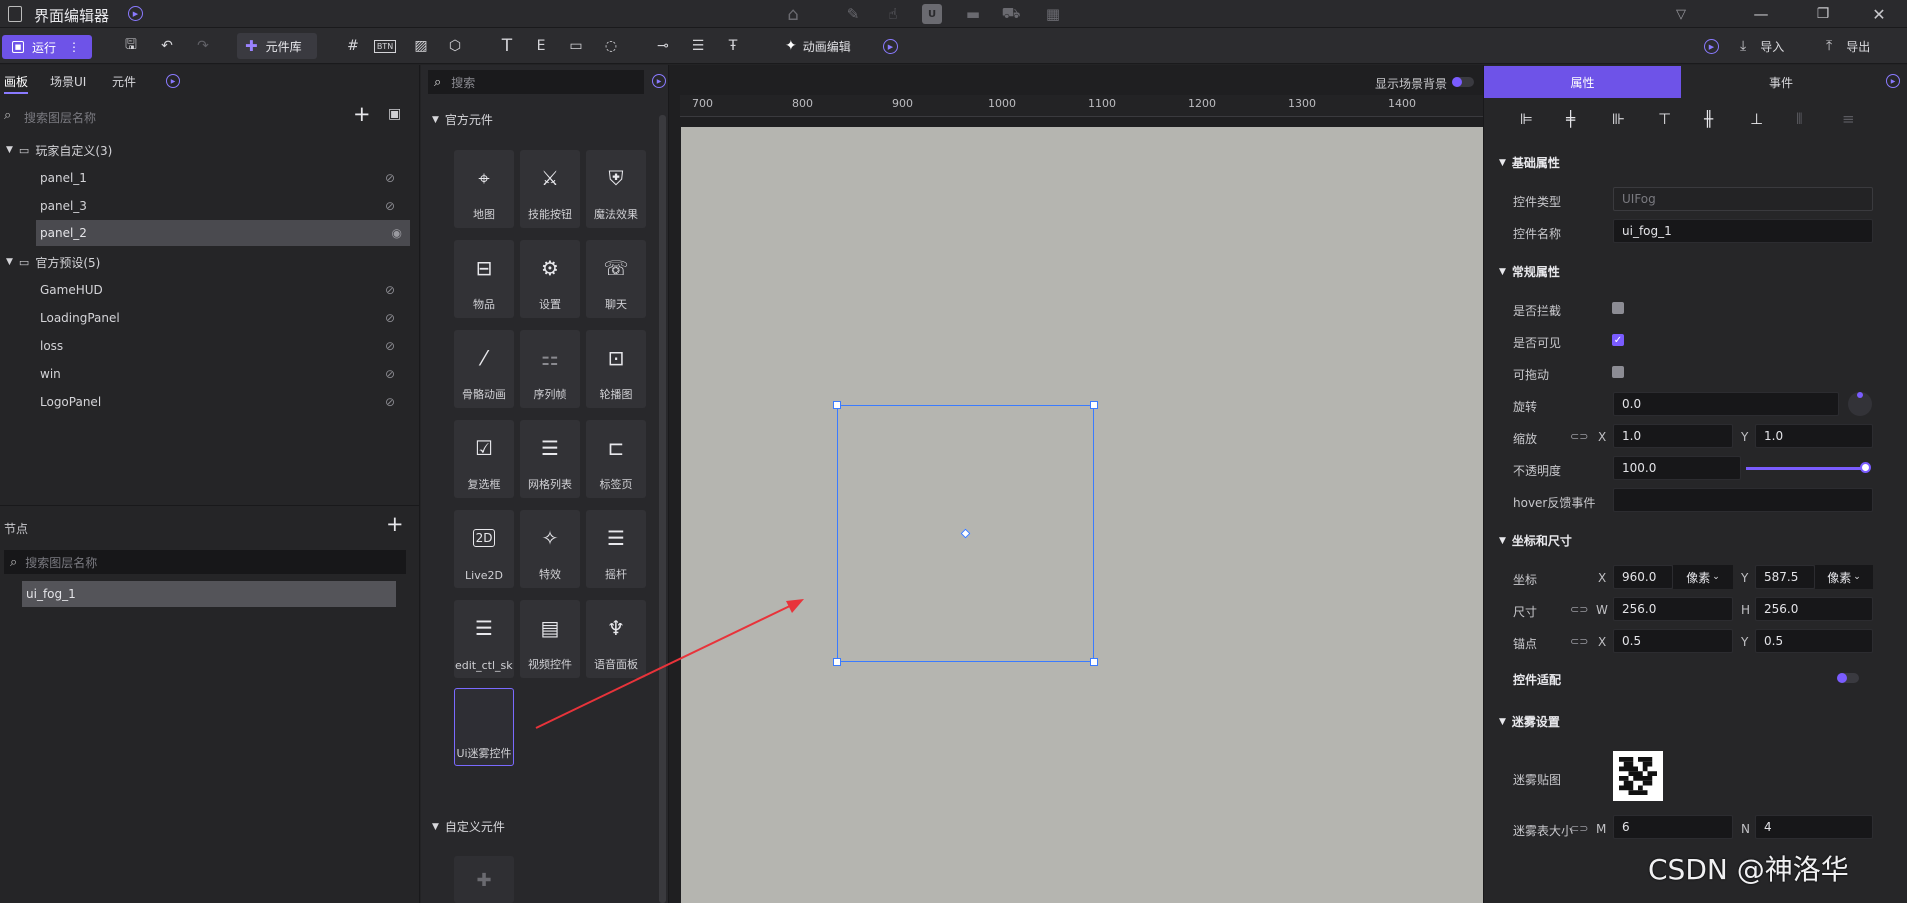 The image size is (1907, 903). Describe the element at coordinates (173, 81) in the screenshot. I see `panel-play-icon: ▶` at that location.